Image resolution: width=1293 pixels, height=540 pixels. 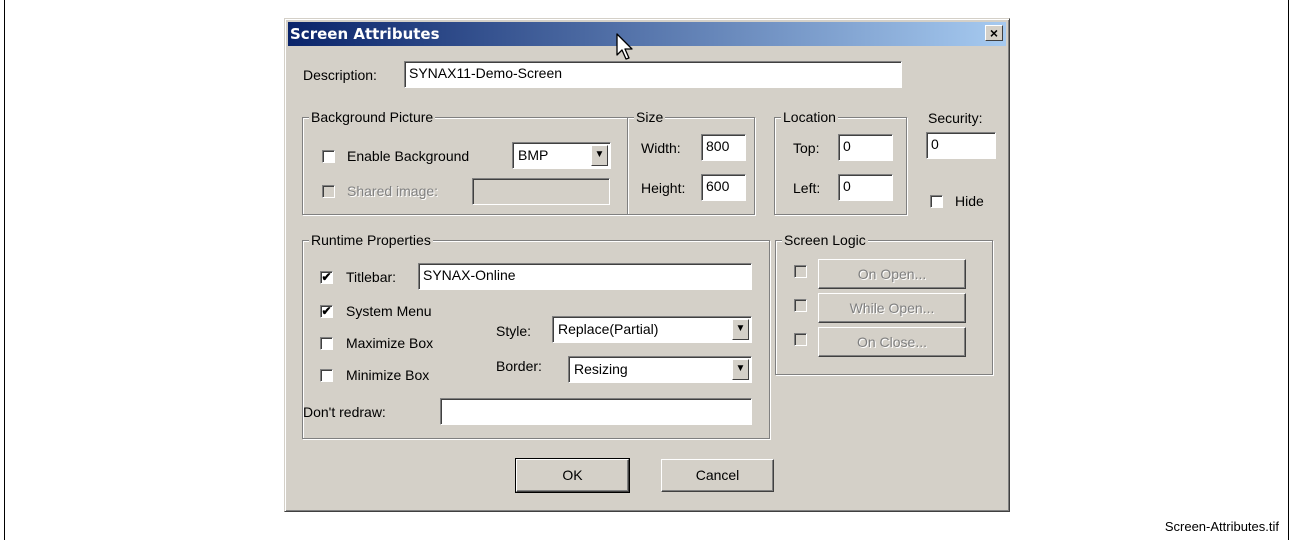 I want to click on background-picture-title: Background Picture, so click(x=372, y=117).